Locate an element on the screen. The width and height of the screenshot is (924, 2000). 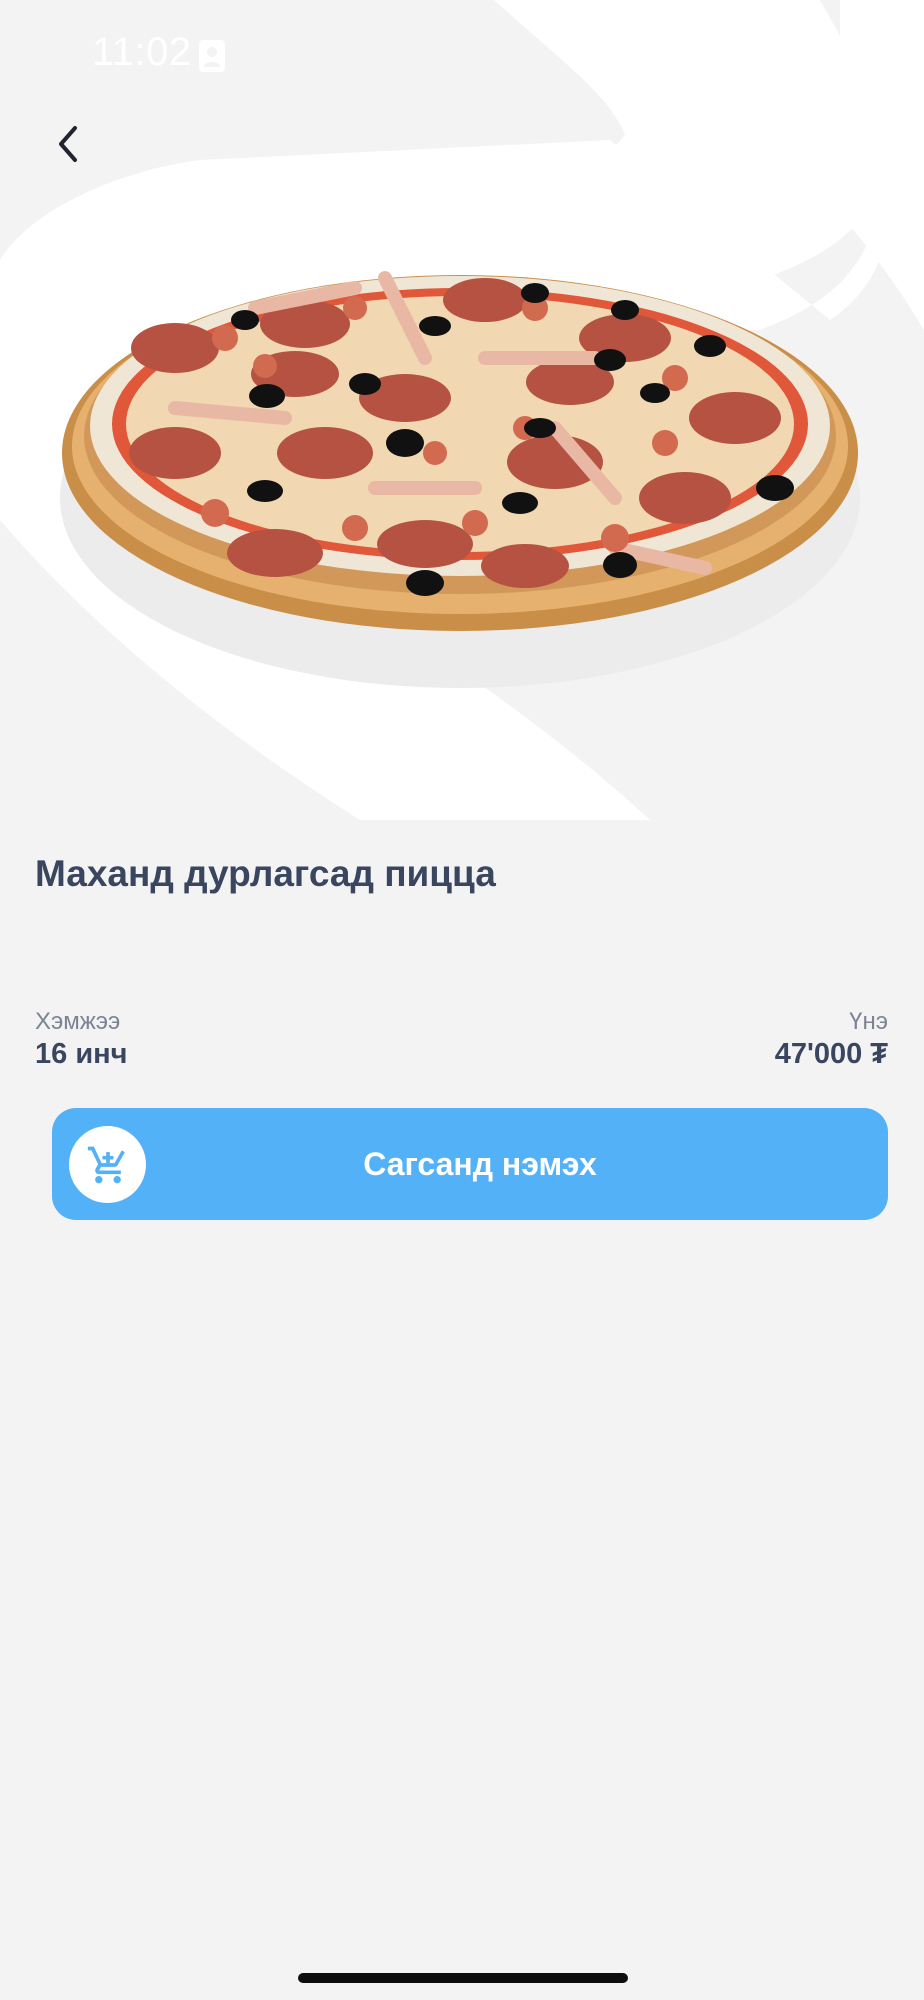
person-badge-icon is located at coordinates (212, 56).